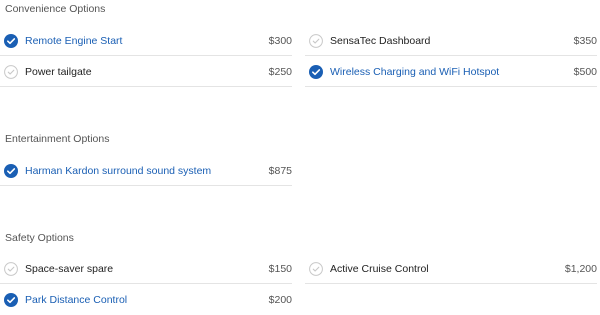 This screenshot has height=315, width=600. What do you see at coordinates (58, 71) in the screenshot?
I see `option-label: Power tailgate` at bounding box center [58, 71].